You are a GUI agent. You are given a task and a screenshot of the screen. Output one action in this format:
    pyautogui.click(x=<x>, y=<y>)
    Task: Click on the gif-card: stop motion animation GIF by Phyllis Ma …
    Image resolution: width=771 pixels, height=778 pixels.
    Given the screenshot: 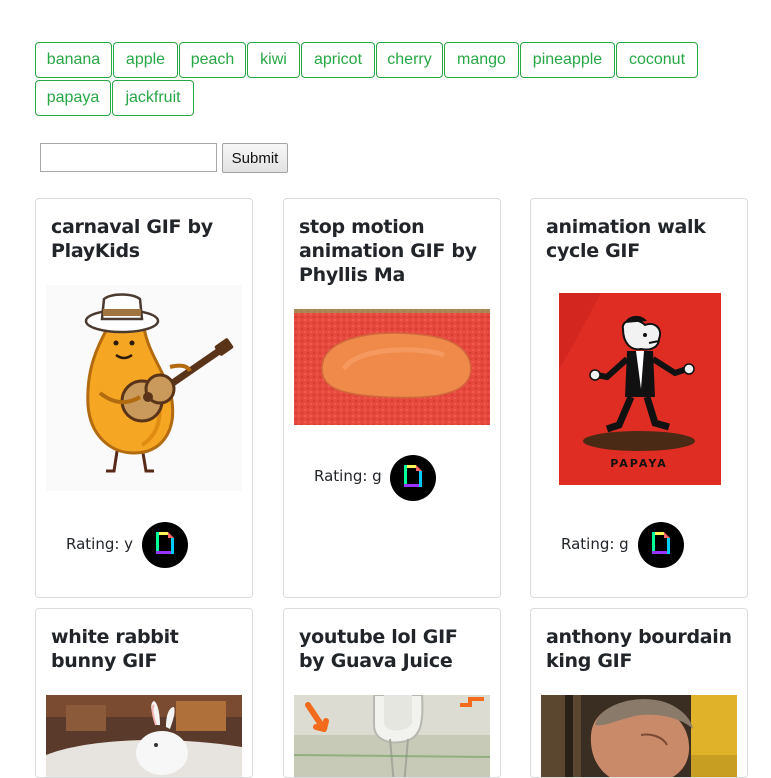 What is the action you would take?
    pyautogui.click(x=392, y=398)
    